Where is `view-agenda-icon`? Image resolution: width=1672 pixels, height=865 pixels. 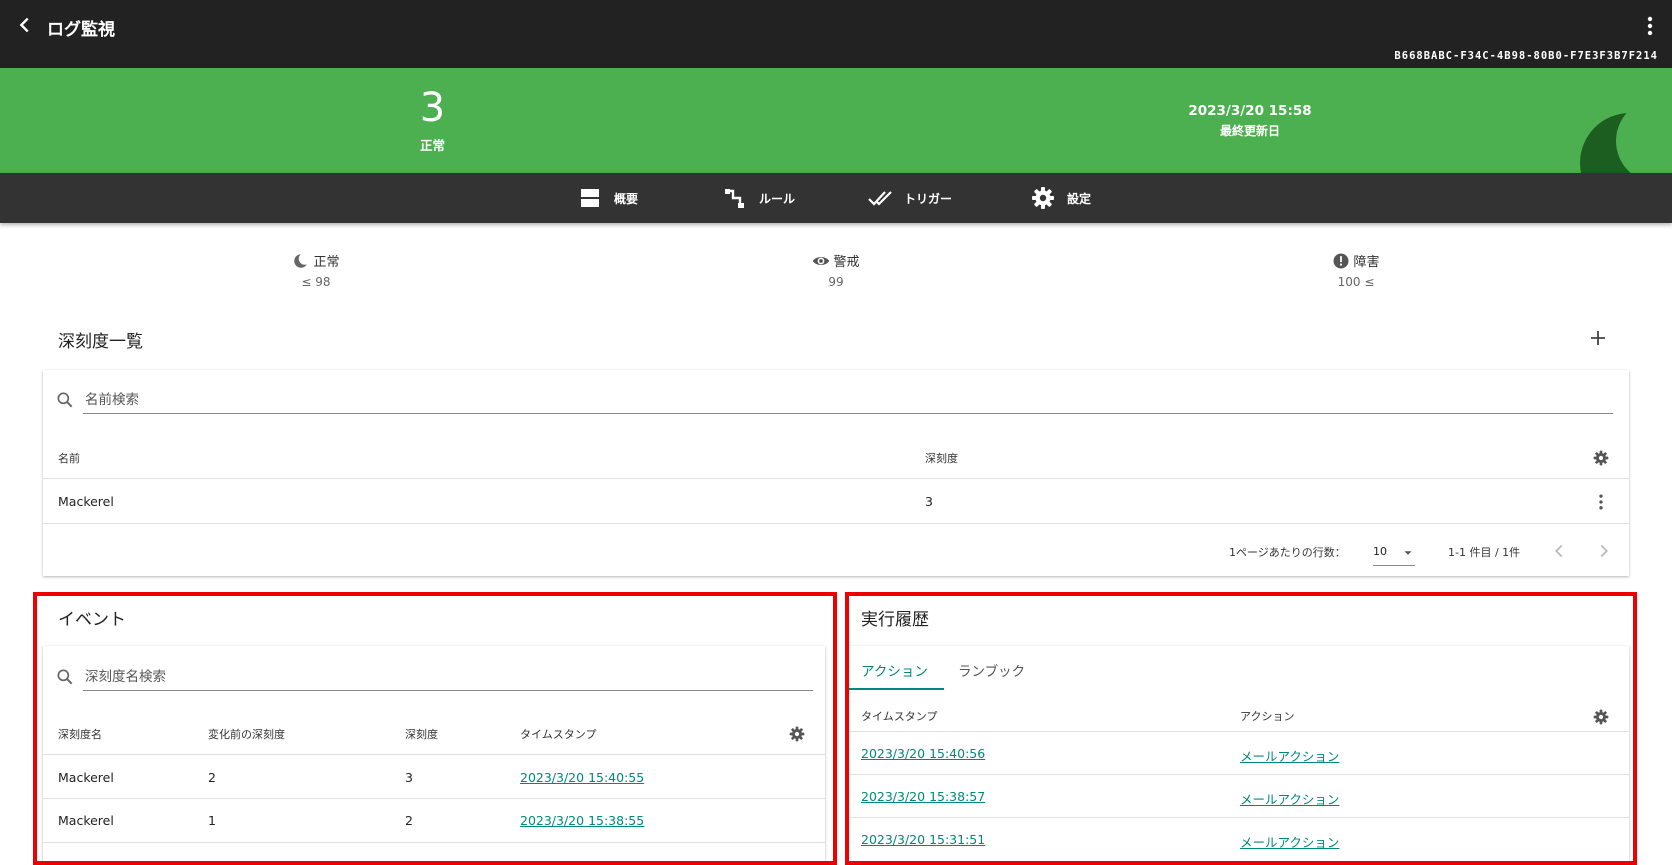 view-agenda-icon is located at coordinates (590, 198).